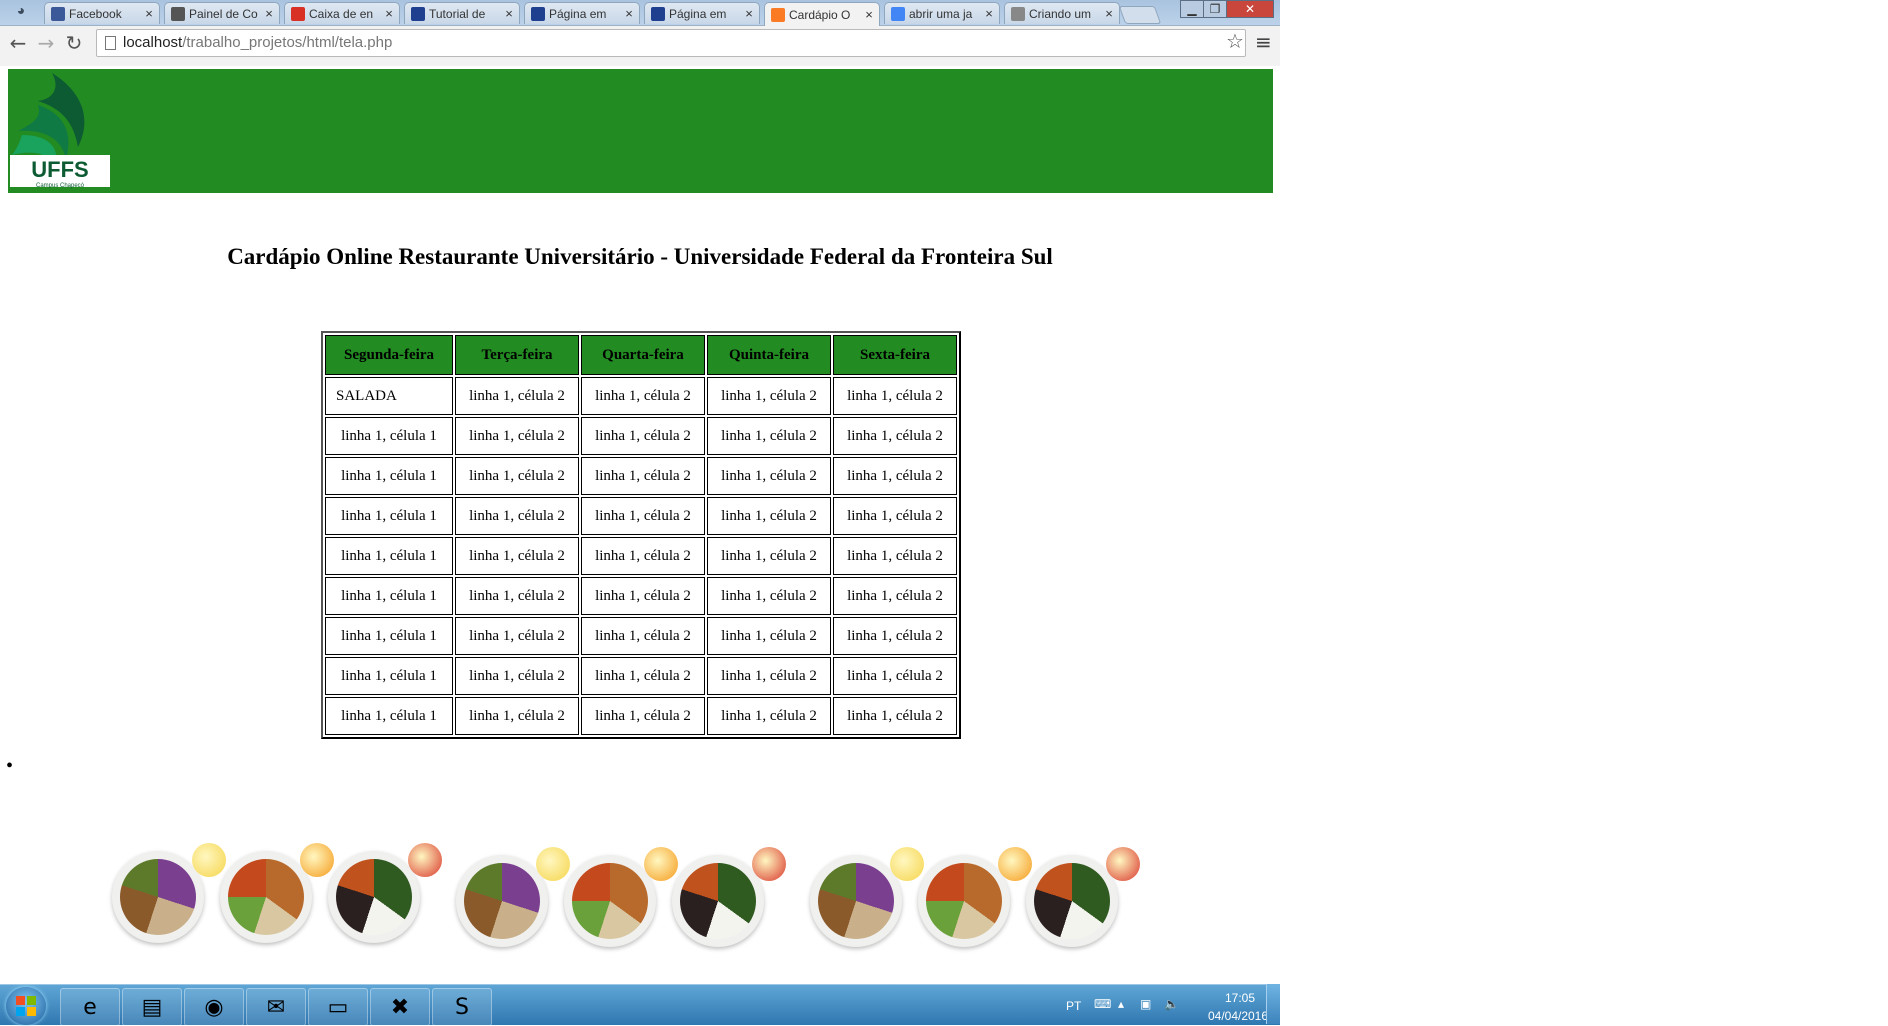  I want to click on uffs-logo: UFFS Campus Chapecó, so click(60, 131).